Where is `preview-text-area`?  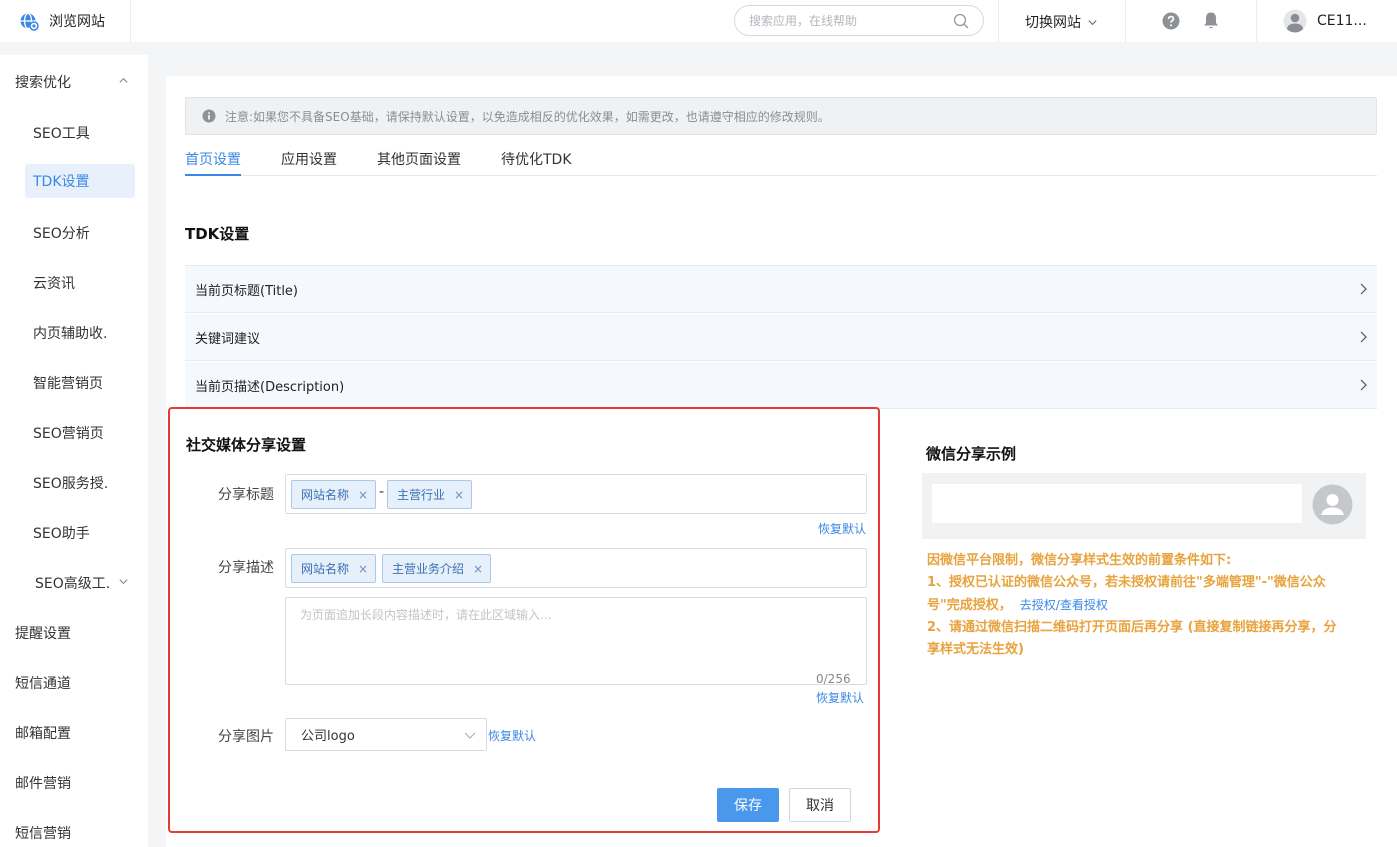 preview-text-area is located at coordinates (1117, 503).